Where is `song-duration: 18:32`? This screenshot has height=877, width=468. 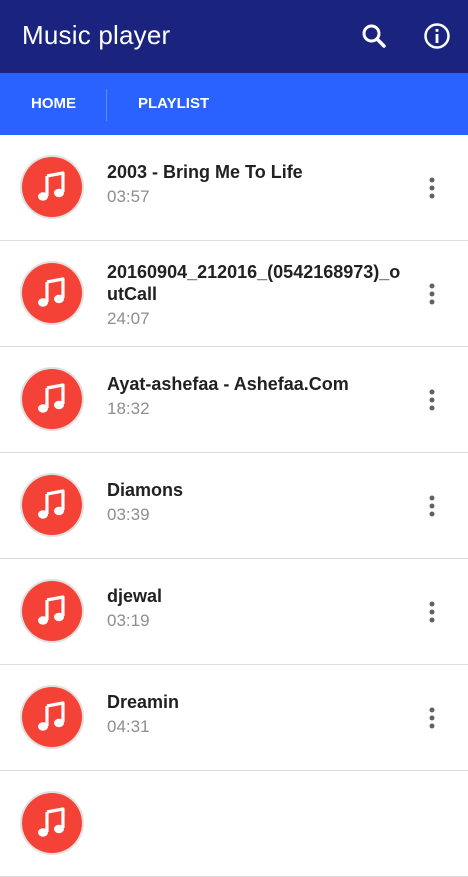 song-duration: 18:32 is located at coordinates (128, 408).